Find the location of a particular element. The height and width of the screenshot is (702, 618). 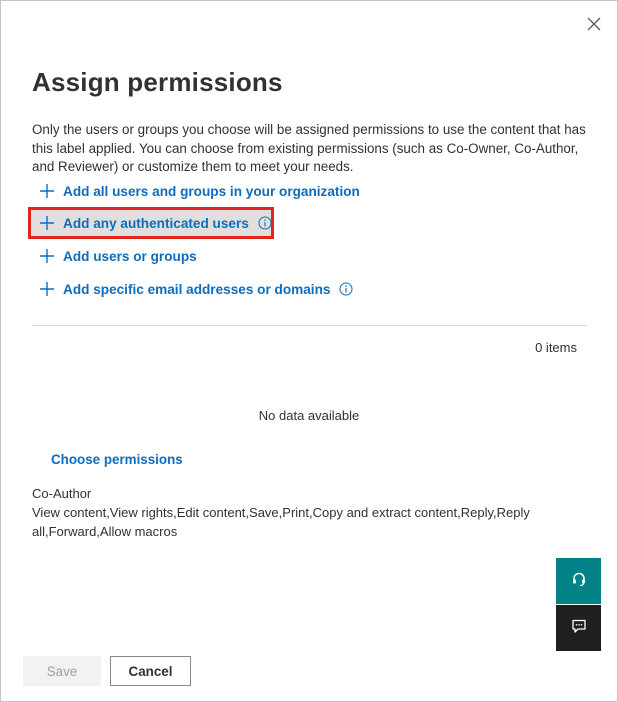

close-icon is located at coordinates (594, 24).